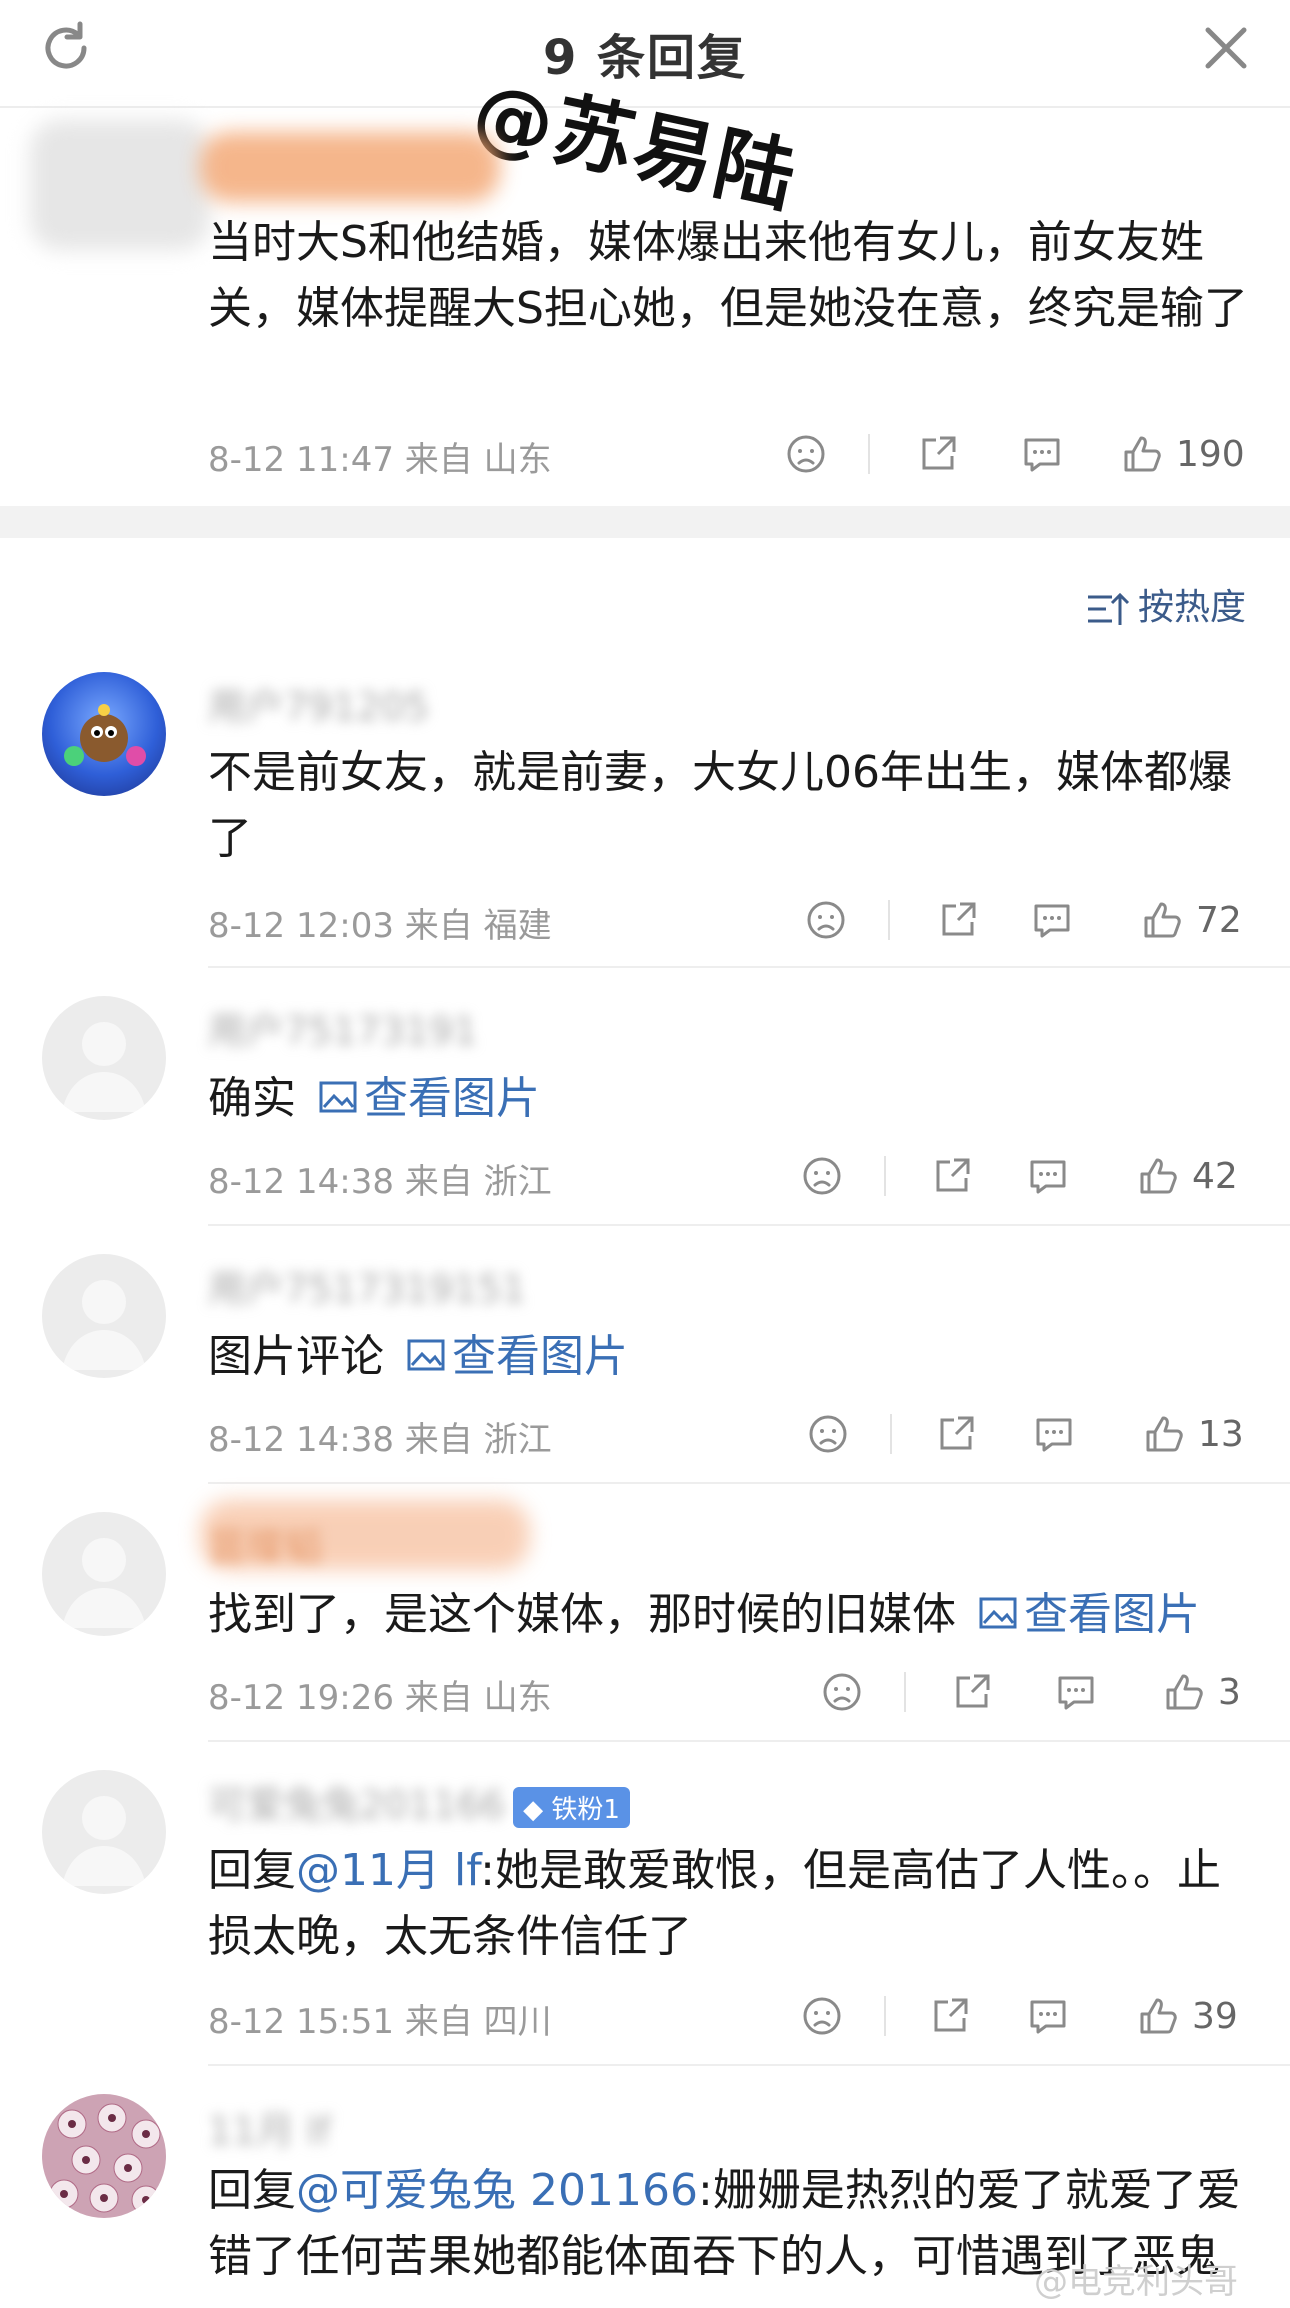 The width and height of the screenshot is (1290, 2308). I want to click on reply-meta: 8-12 19:26 来自 山东, so click(380, 1698).